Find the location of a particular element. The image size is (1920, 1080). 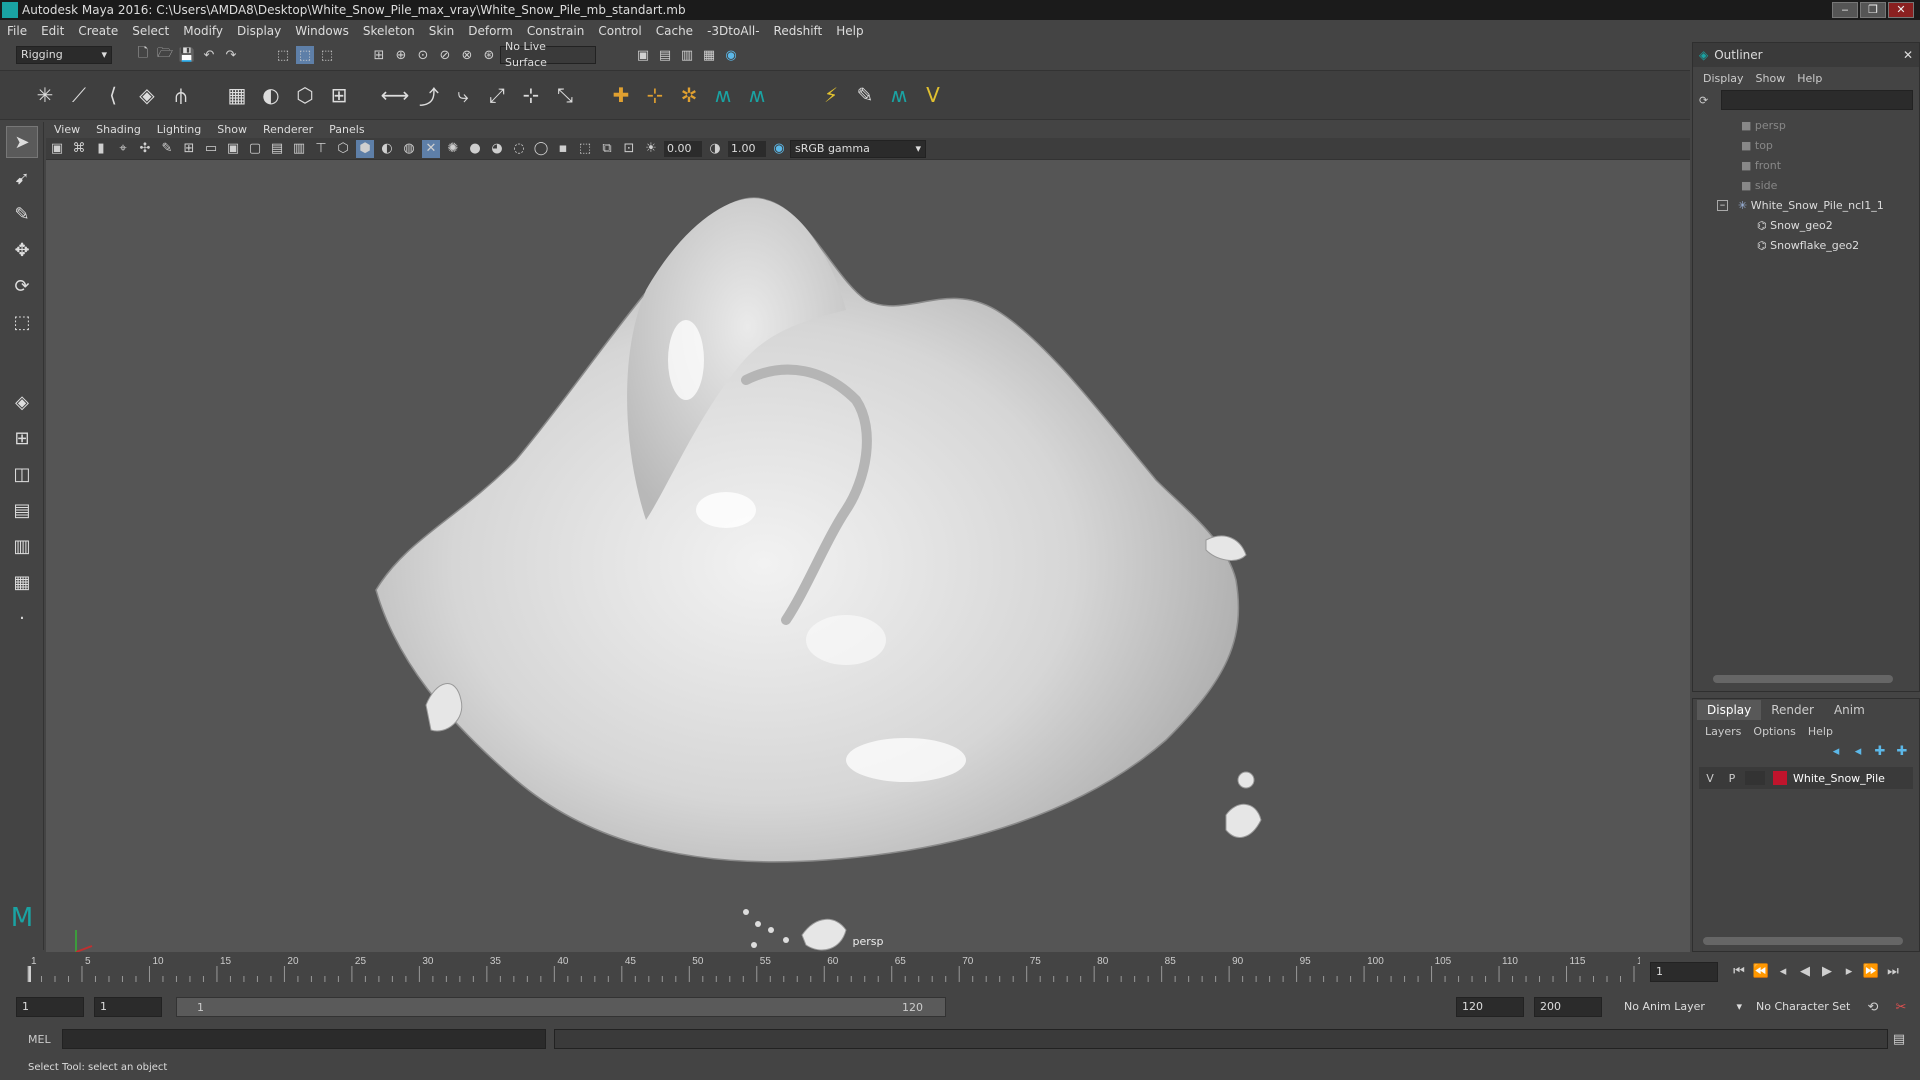

grid-icon: ⊞ is located at coordinates (189, 149).